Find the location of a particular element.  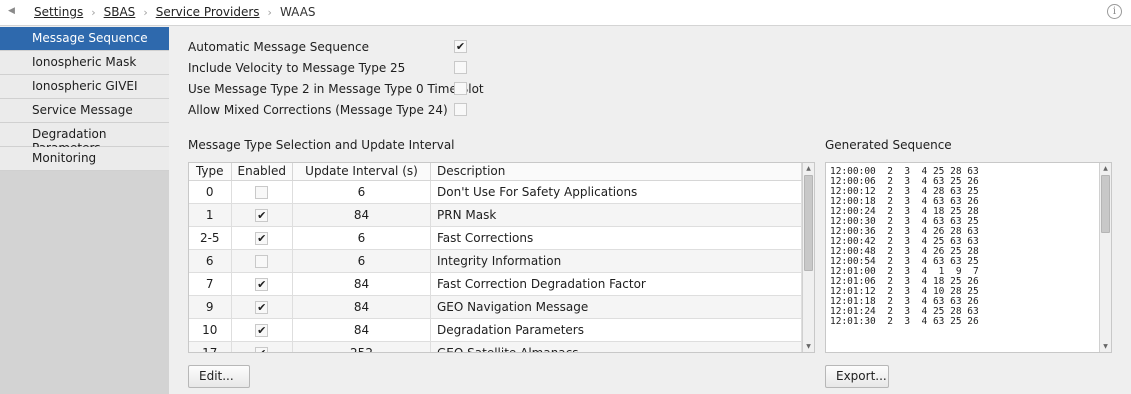

table-row: 9 ✔ 84 GEO Navigation Message is located at coordinates (495, 307).